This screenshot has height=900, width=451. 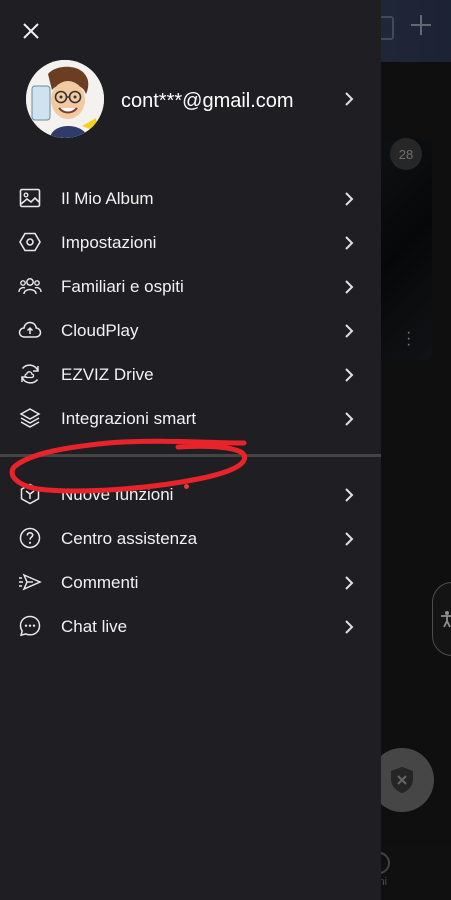 I want to click on hexagon-settings-icon, so click(x=30, y=242).